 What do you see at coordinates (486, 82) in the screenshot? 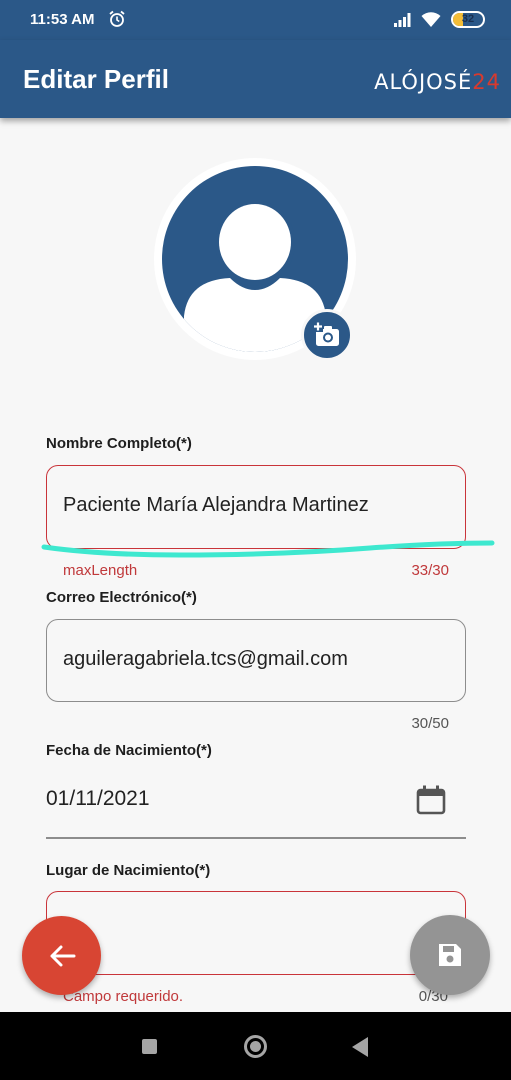
I see `logo-number: 24` at bounding box center [486, 82].